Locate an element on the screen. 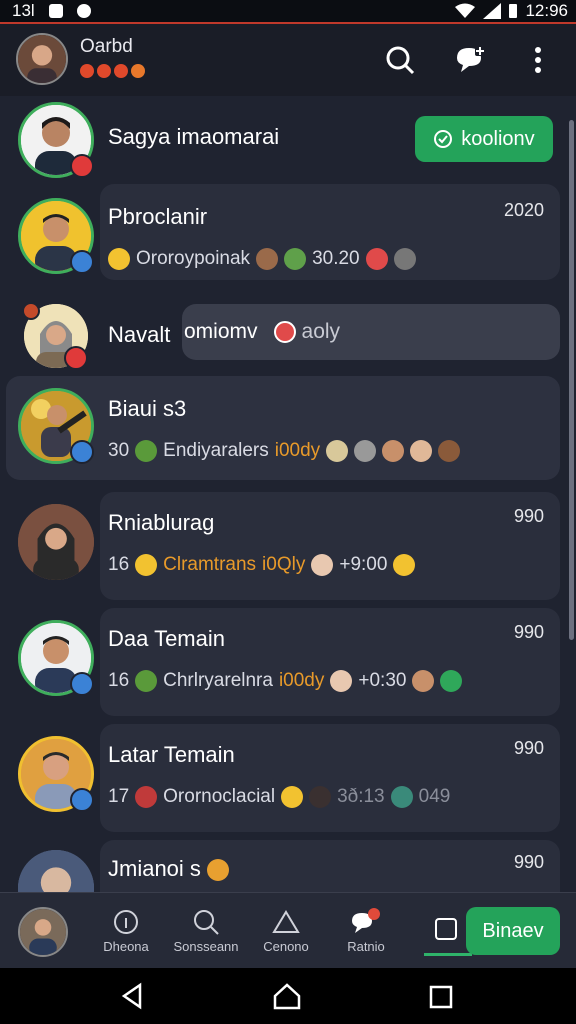  preview-text: Orornoclacial is located at coordinates (219, 796).